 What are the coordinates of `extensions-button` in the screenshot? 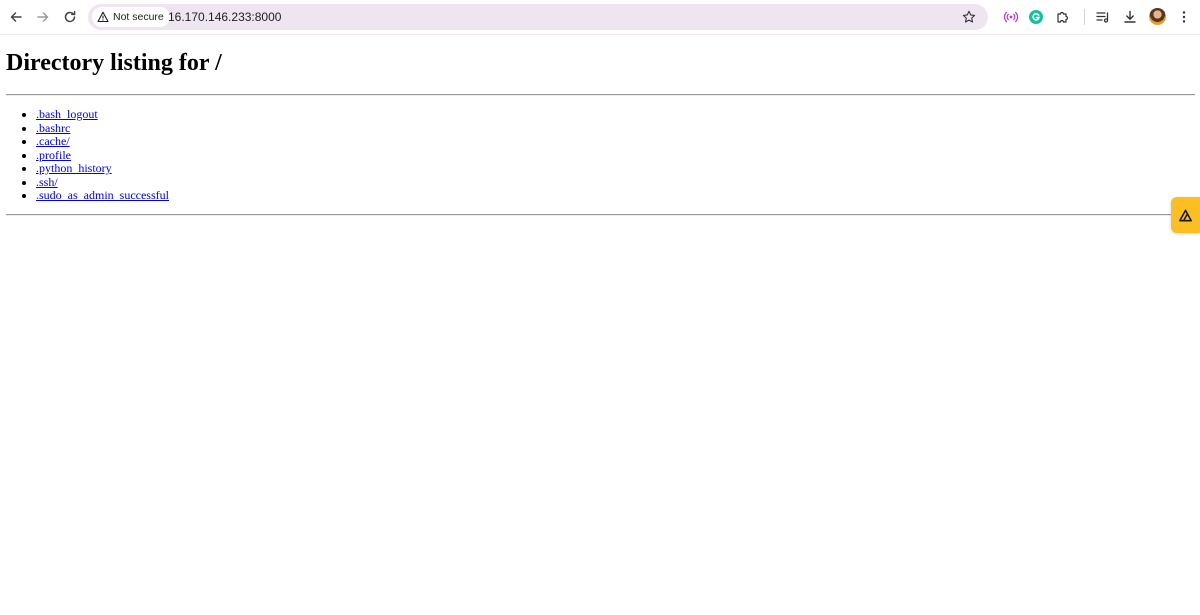 It's located at (1063, 17).